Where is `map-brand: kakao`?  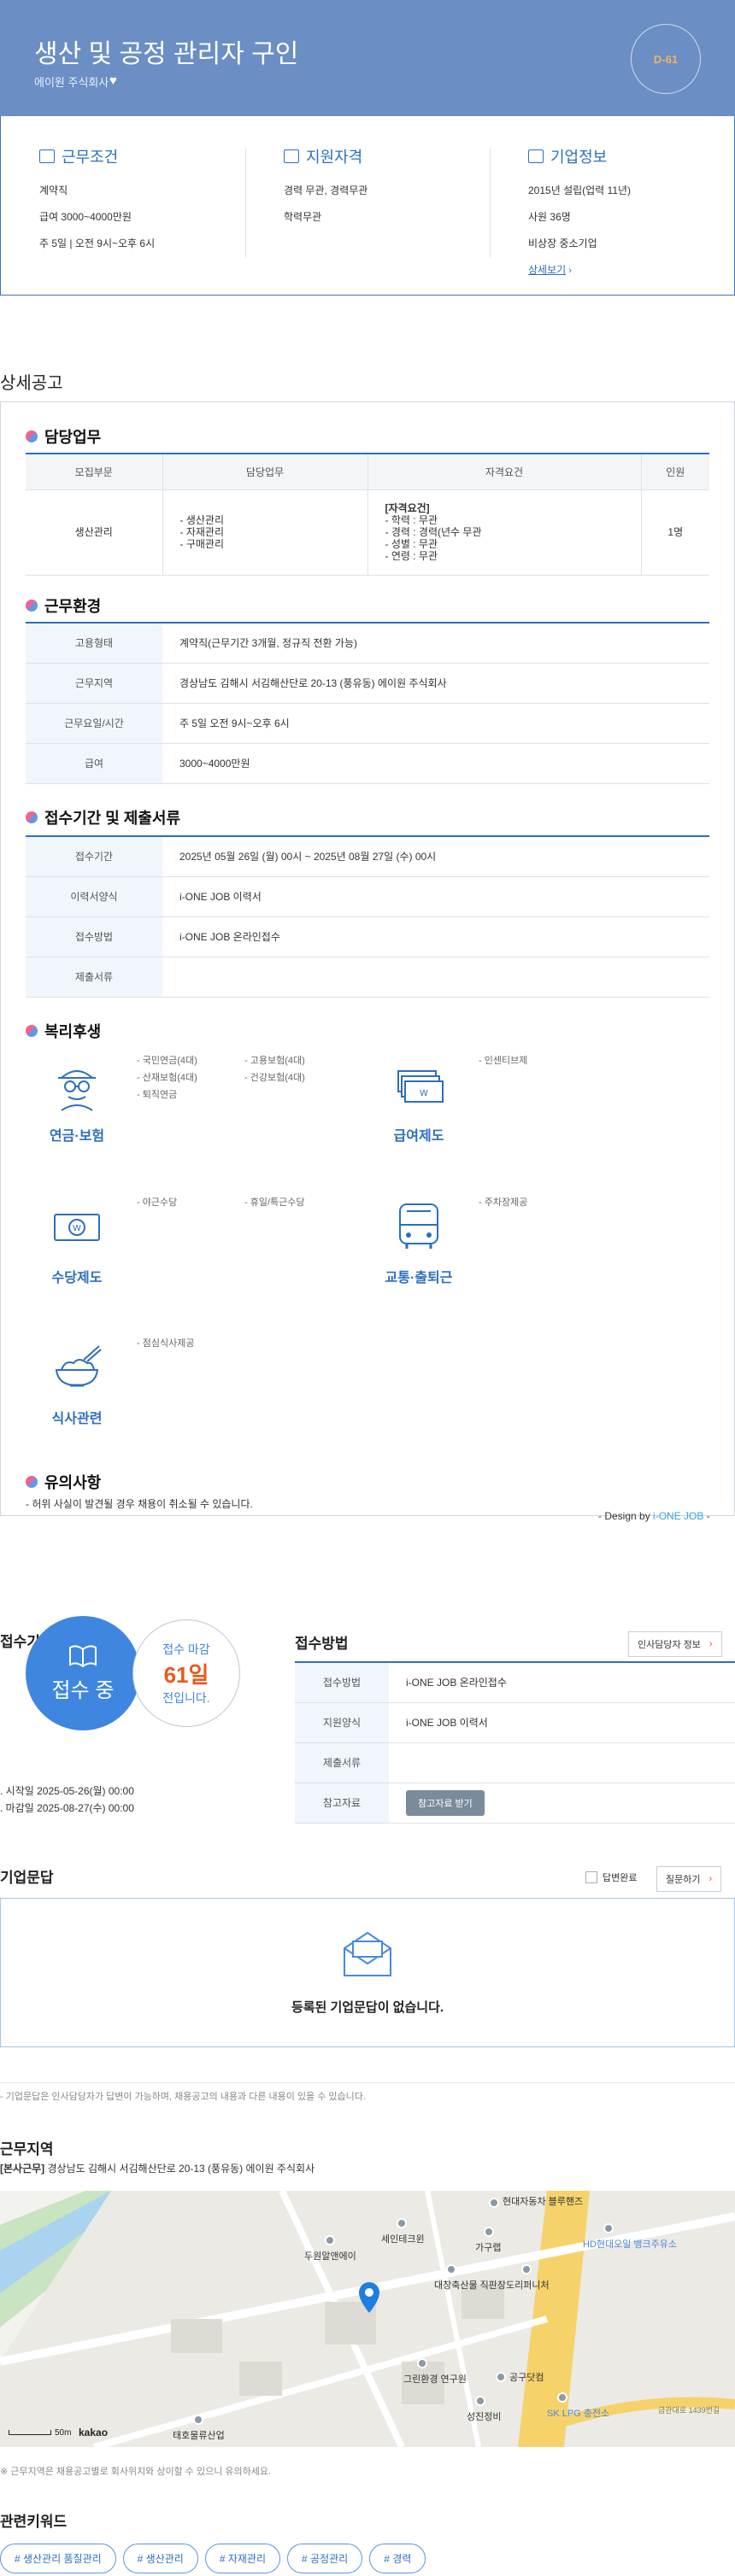 map-brand: kakao is located at coordinates (94, 2432).